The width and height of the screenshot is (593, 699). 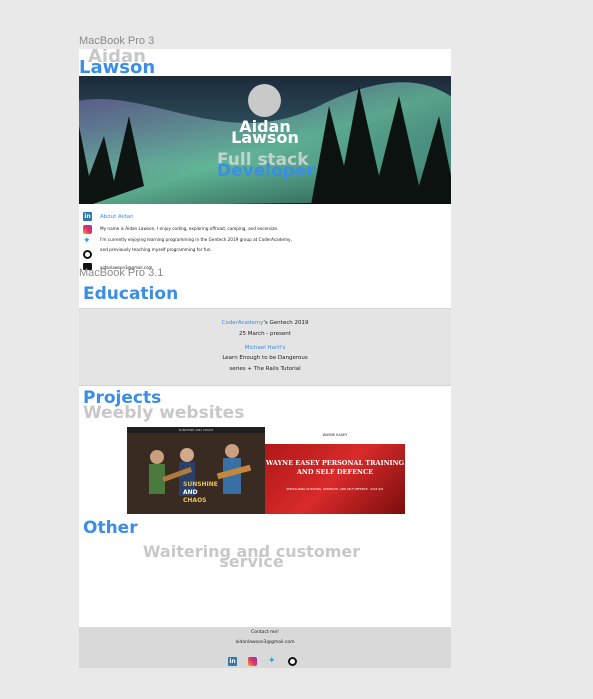 I want to click on wordmark-chaos: CHAOS, so click(x=195, y=500).